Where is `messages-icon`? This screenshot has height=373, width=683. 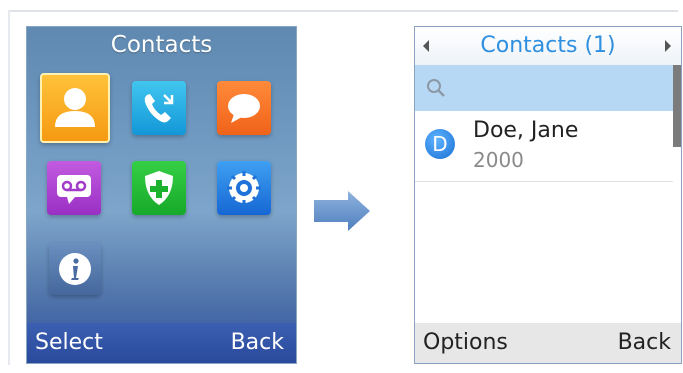 messages-icon is located at coordinates (244, 108).